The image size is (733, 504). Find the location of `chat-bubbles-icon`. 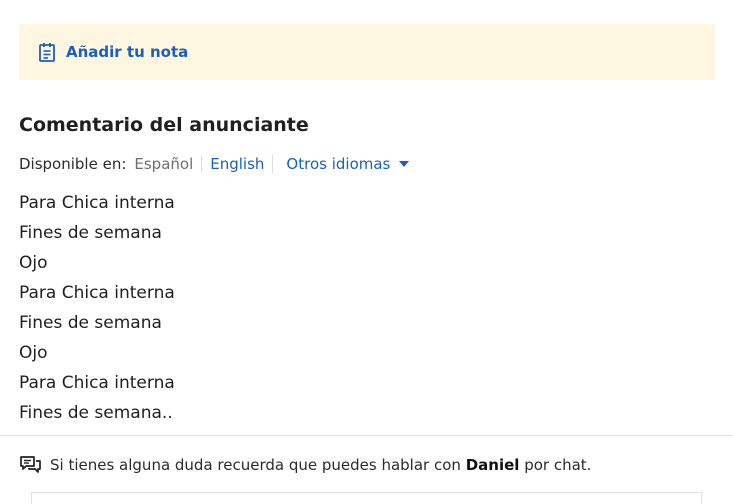

chat-bubbles-icon is located at coordinates (30, 465).